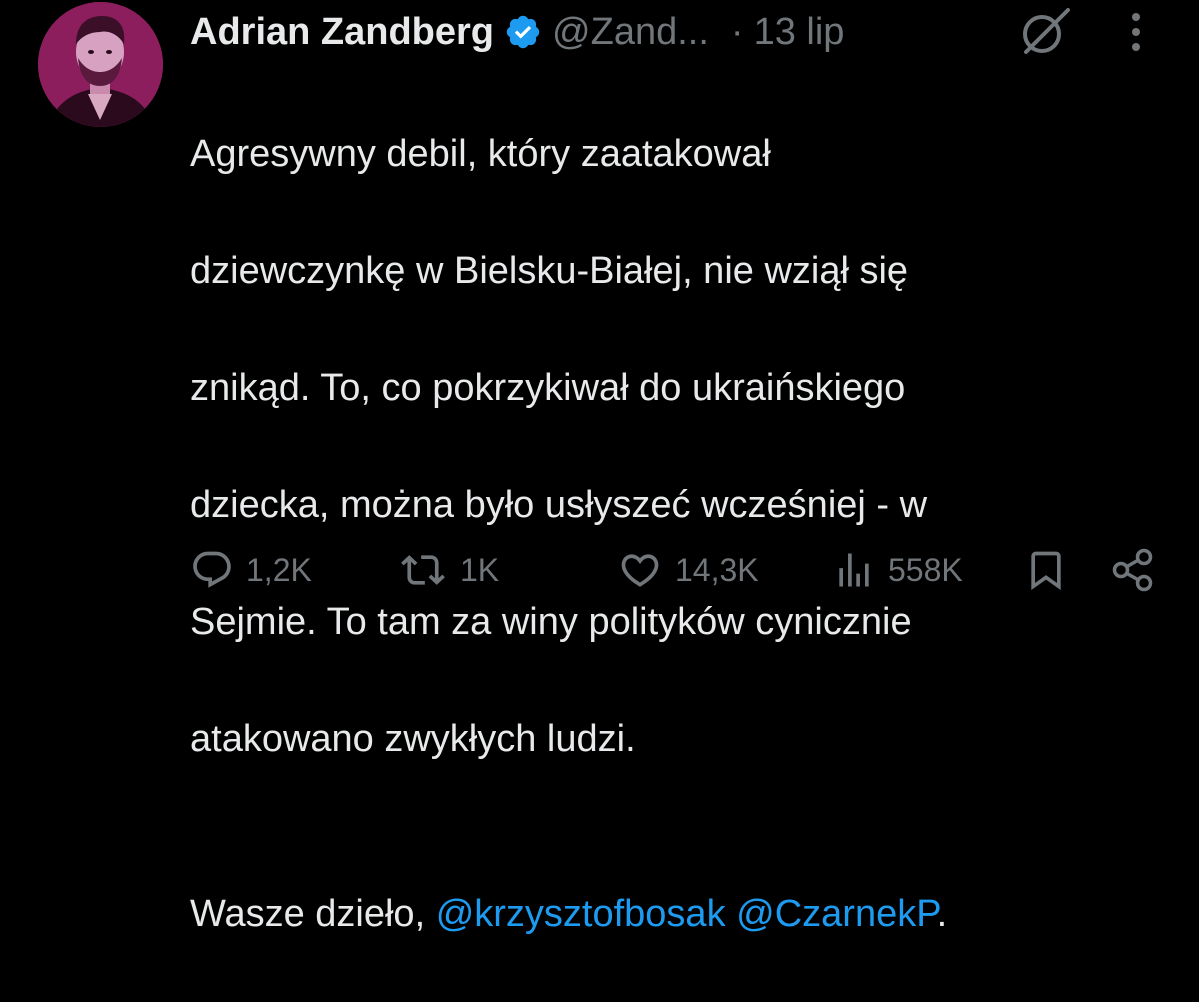  I want to click on avatar, so click(100, 64).